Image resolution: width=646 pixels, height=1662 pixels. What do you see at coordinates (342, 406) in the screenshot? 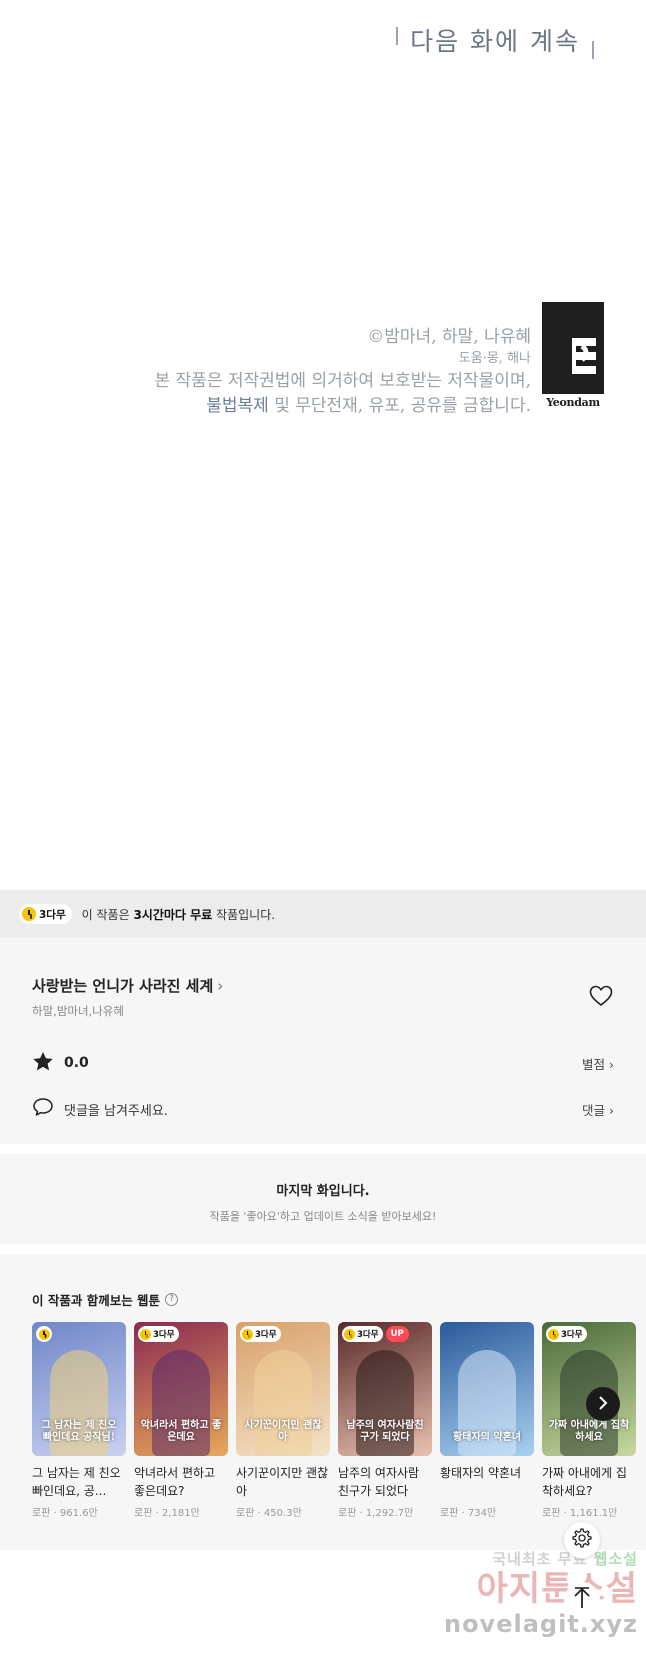
I see `credits-notice-2: 불법복제 및 무단전재, 유포, 공유를 금합니다.` at bounding box center [342, 406].